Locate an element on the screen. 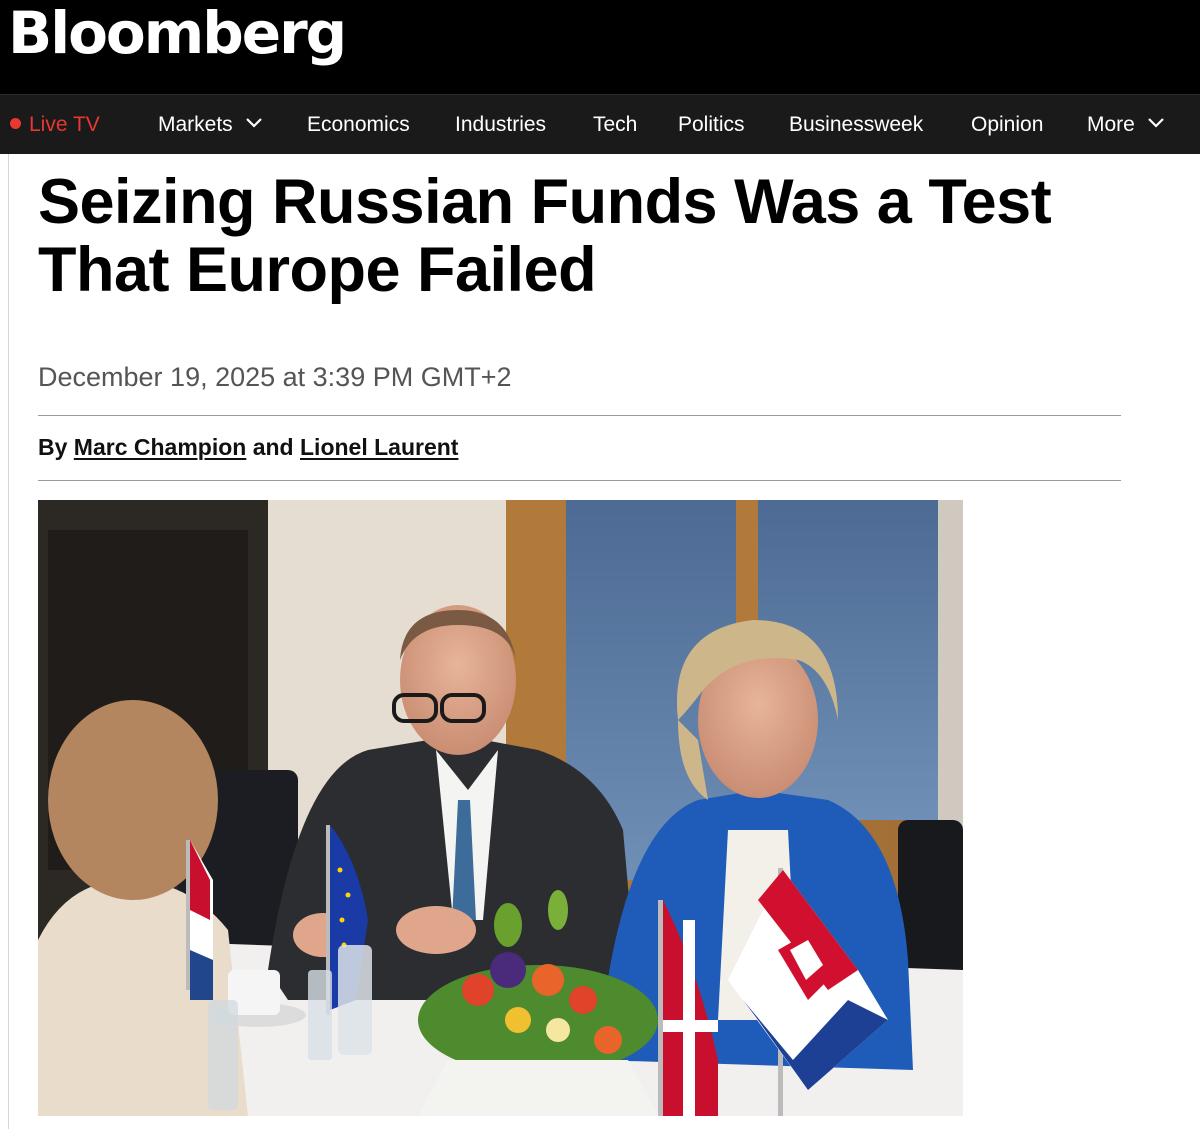 This screenshot has height=1129, width=1200. nav-more-label: More is located at coordinates (1111, 124).